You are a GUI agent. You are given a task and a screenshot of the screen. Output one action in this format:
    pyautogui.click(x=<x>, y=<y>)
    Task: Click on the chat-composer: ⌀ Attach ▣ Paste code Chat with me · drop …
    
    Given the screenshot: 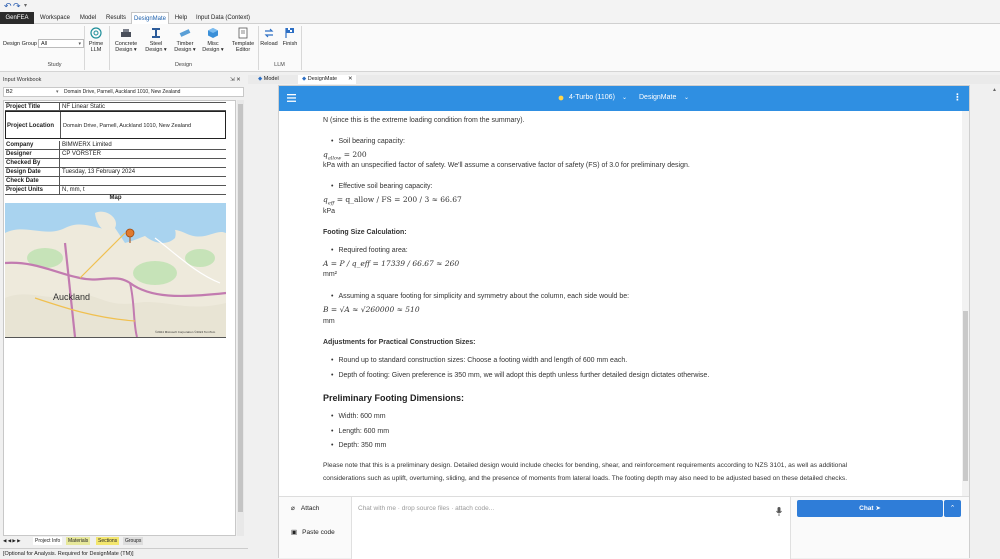 What is the action you would take?
    pyautogui.click(x=624, y=527)
    